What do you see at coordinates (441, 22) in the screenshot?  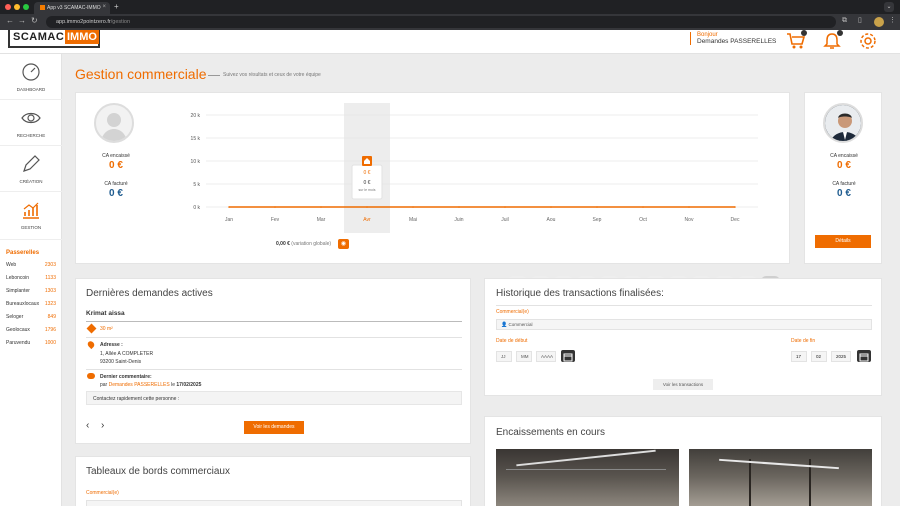 I see `address-bar: app.immo2pointzero.fr/gestion` at bounding box center [441, 22].